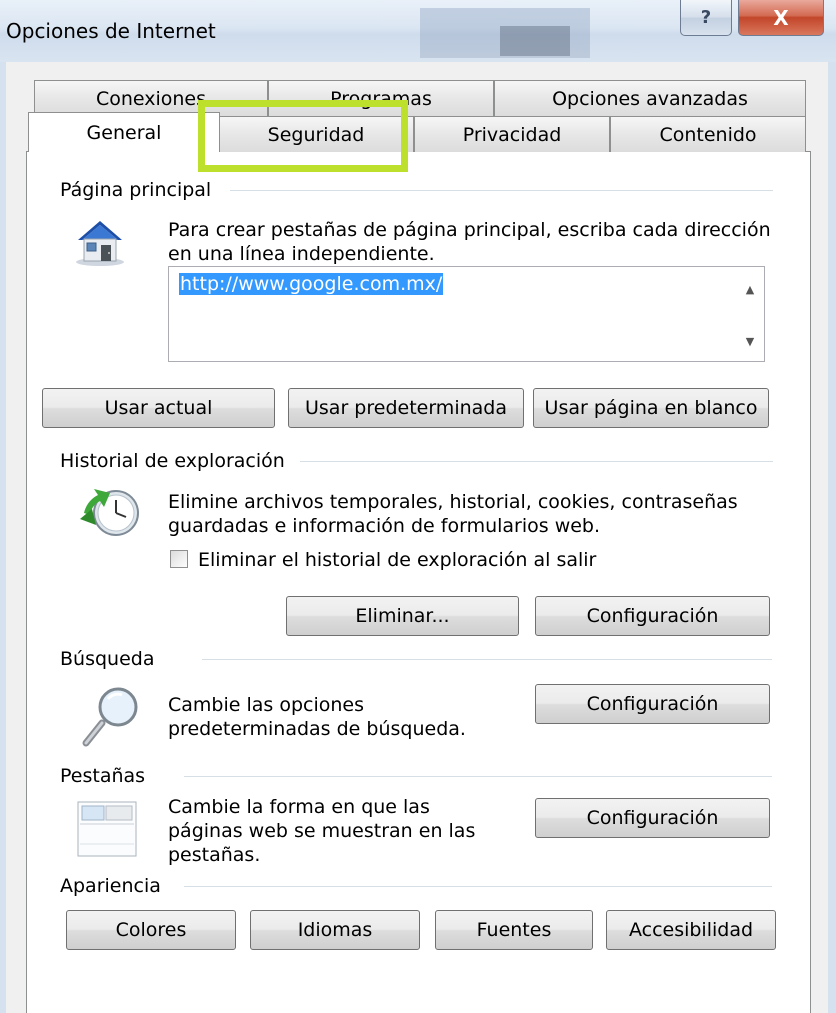  Describe the element at coordinates (110, 515) in the screenshot. I see `history-clock-icon` at that location.